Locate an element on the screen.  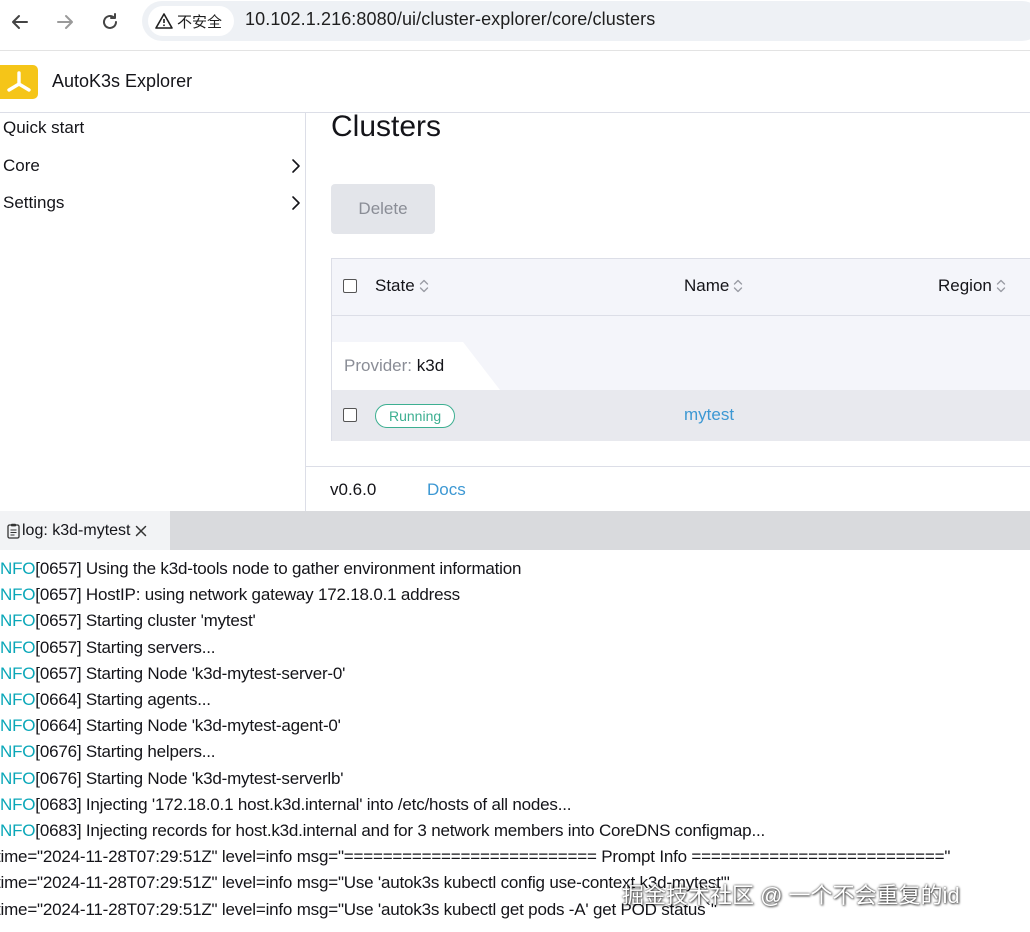
warning-icon is located at coordinates (164, 21).